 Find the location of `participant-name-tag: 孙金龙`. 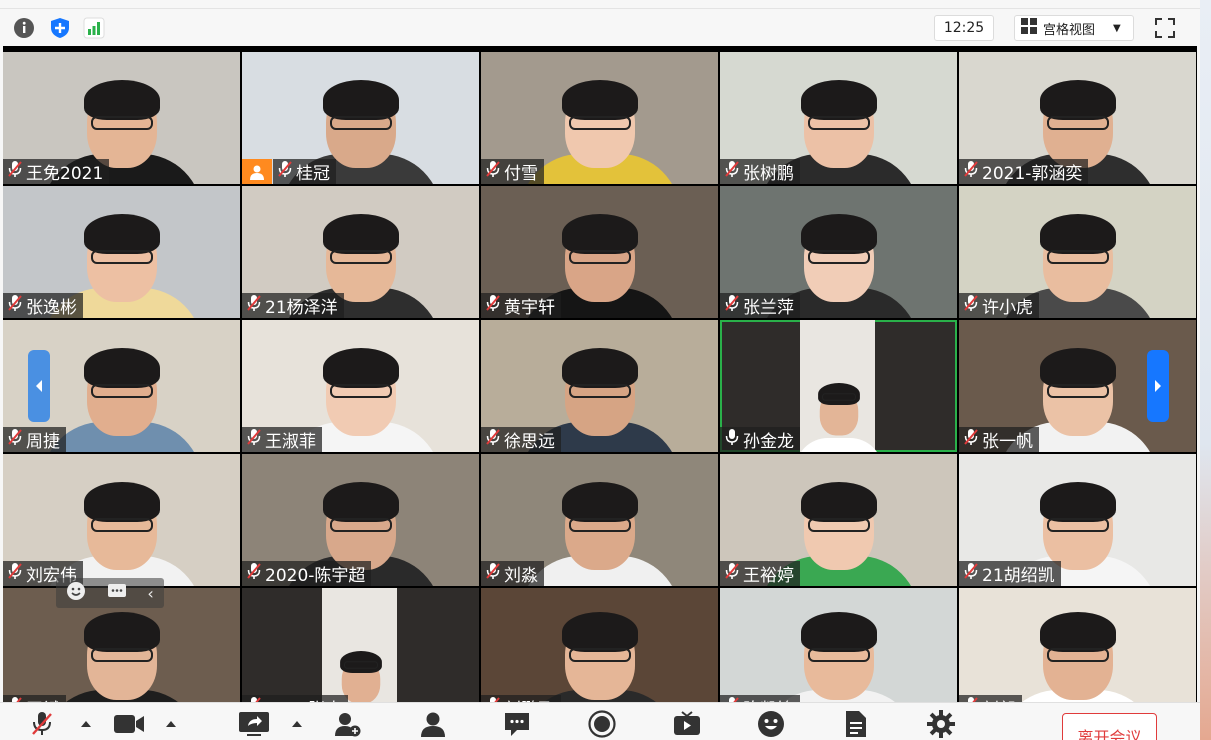

participant-name-tag: 孙金龙 is located at coordinates (760, 439).